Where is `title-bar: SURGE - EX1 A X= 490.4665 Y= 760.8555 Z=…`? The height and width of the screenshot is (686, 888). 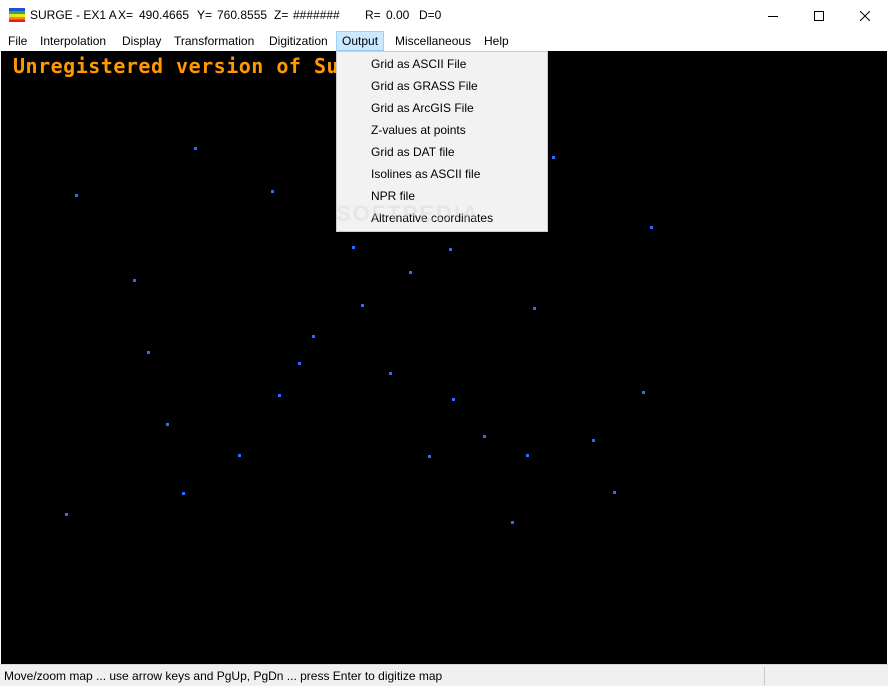 title-bar: SURGE - EX1 A X= 490.4665 Y= 760.8555 Z=… is located at coordinates (444, 15).